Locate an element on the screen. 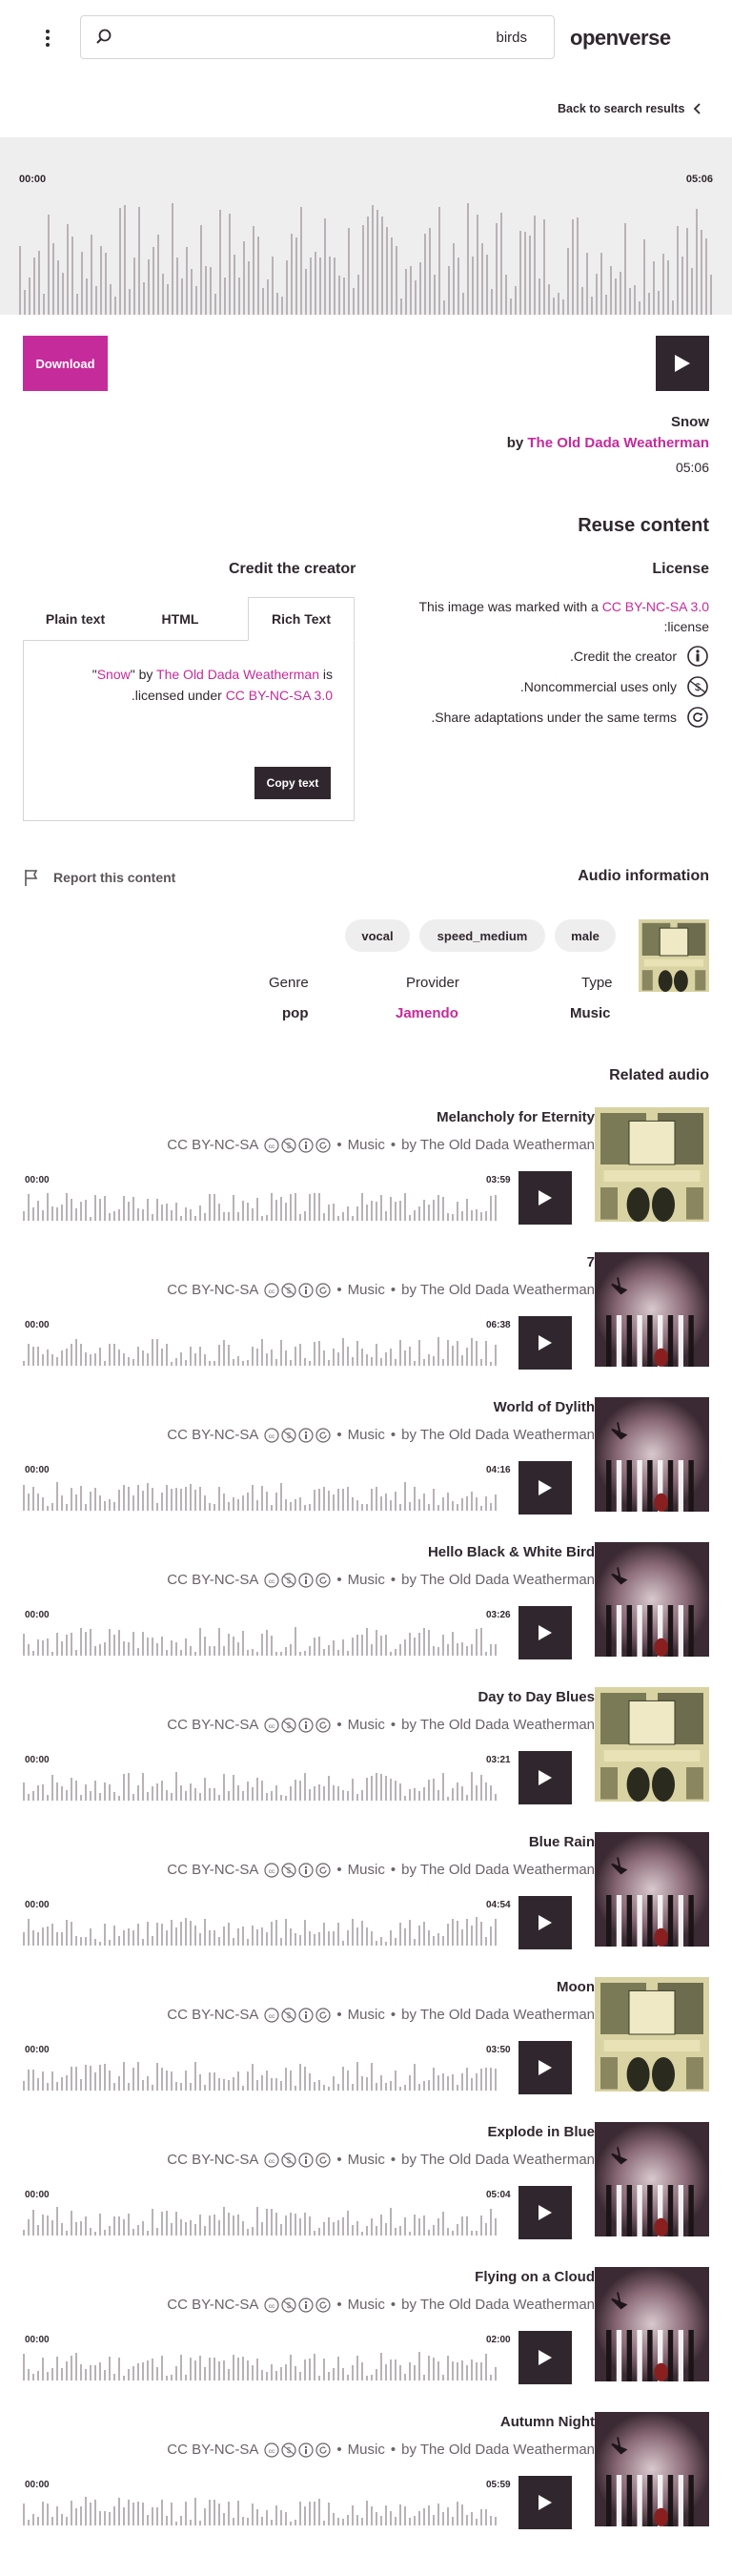 The width and height of the screenshot is (732, 2576). tag-vocal: vocal is located at coordinates (377, 935).